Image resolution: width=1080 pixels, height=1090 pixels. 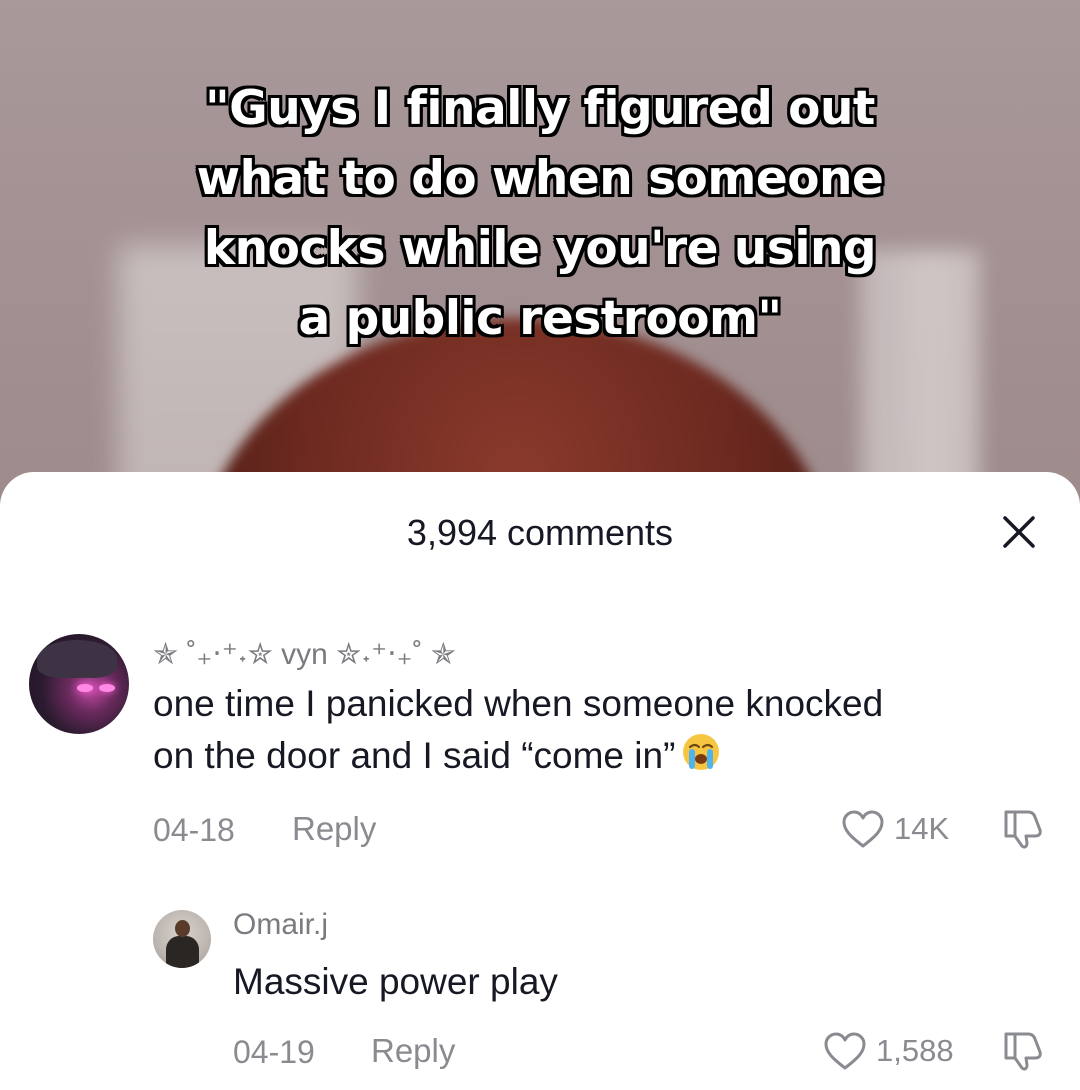 I want to click on comment-username: Omair.j, so click(x=280, y=925).